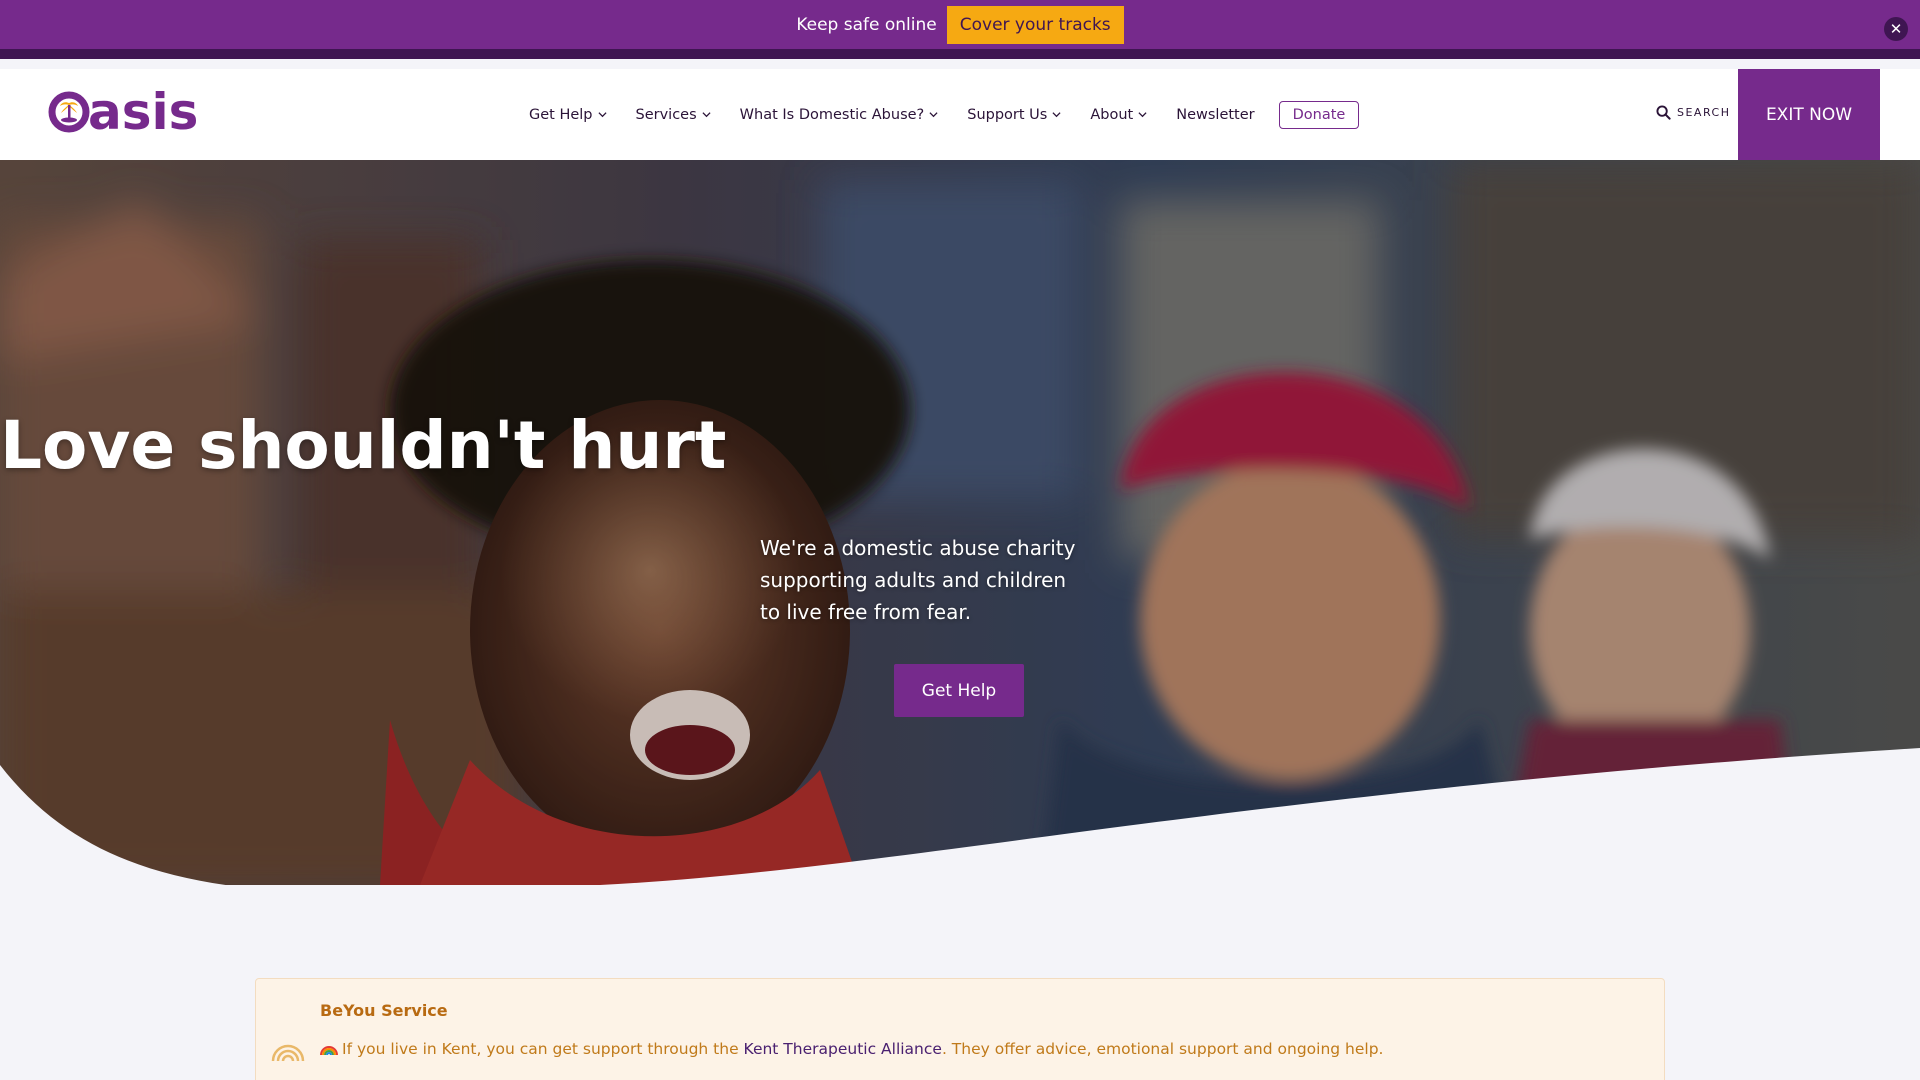 This screenshot has width=1920, height=1080. I want to click on nav-label: Support Us, so click(1007, 114).